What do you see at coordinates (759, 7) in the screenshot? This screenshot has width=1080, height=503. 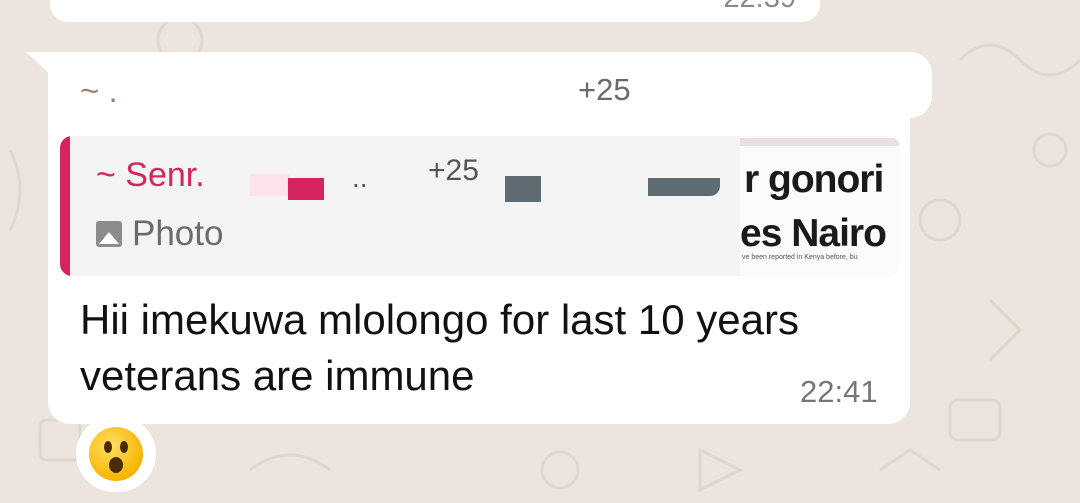 I see `previous-message-time: 22:39` at bounding box center [759, 7].